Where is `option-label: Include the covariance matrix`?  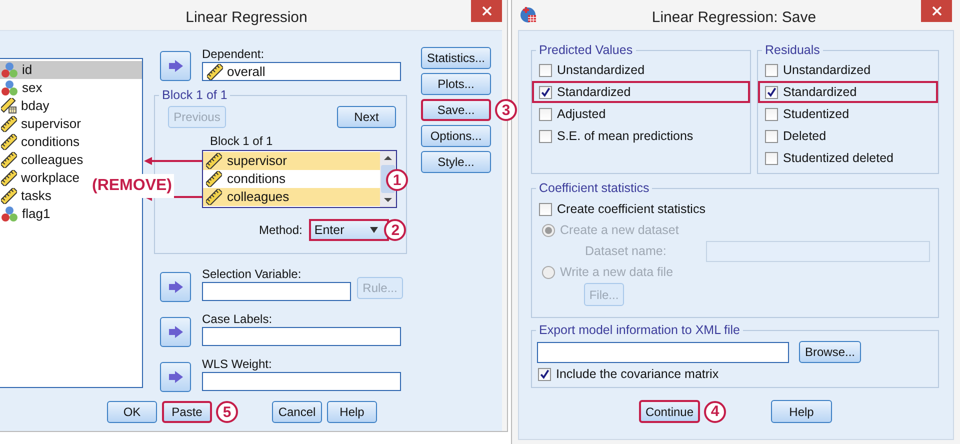 option-label: Include the covariance matrix is located at coordinates (637, 374).